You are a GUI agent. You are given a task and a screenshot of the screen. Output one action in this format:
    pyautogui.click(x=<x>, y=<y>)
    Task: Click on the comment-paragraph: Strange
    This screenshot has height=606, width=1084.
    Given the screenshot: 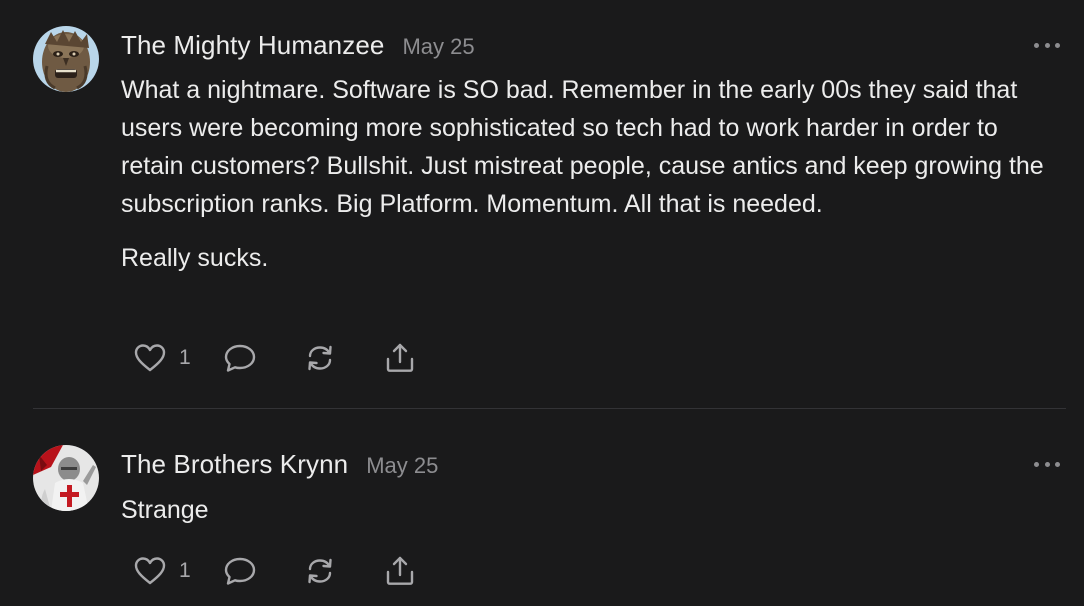 What is the action you would take?
    pyautogui.click(x=165, y=510)
    